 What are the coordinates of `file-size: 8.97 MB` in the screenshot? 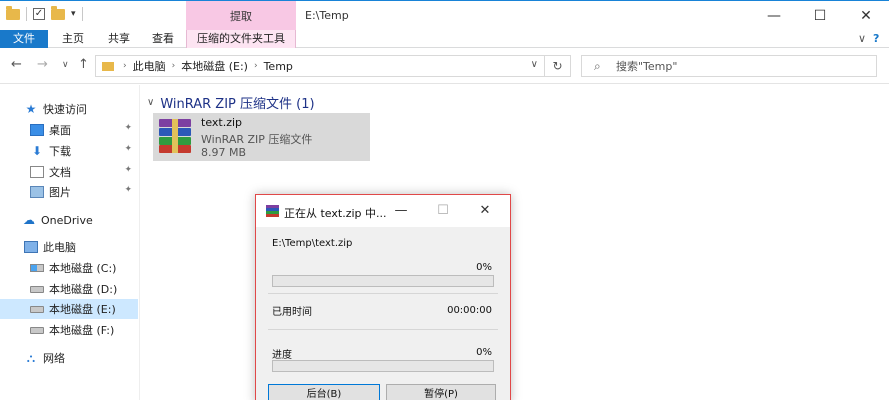 It's located at (224, 152).